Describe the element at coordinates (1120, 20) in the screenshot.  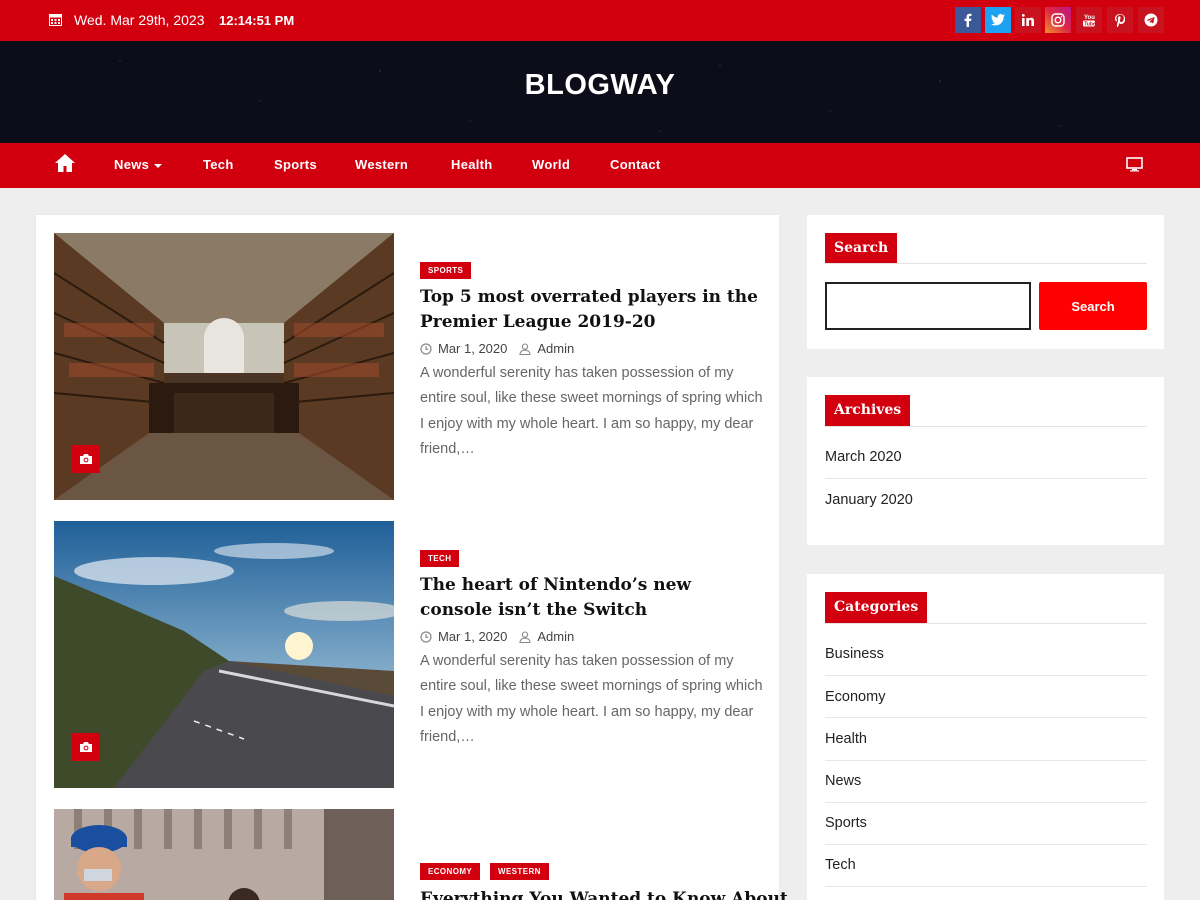
I see `pinterest-icon` at that location.